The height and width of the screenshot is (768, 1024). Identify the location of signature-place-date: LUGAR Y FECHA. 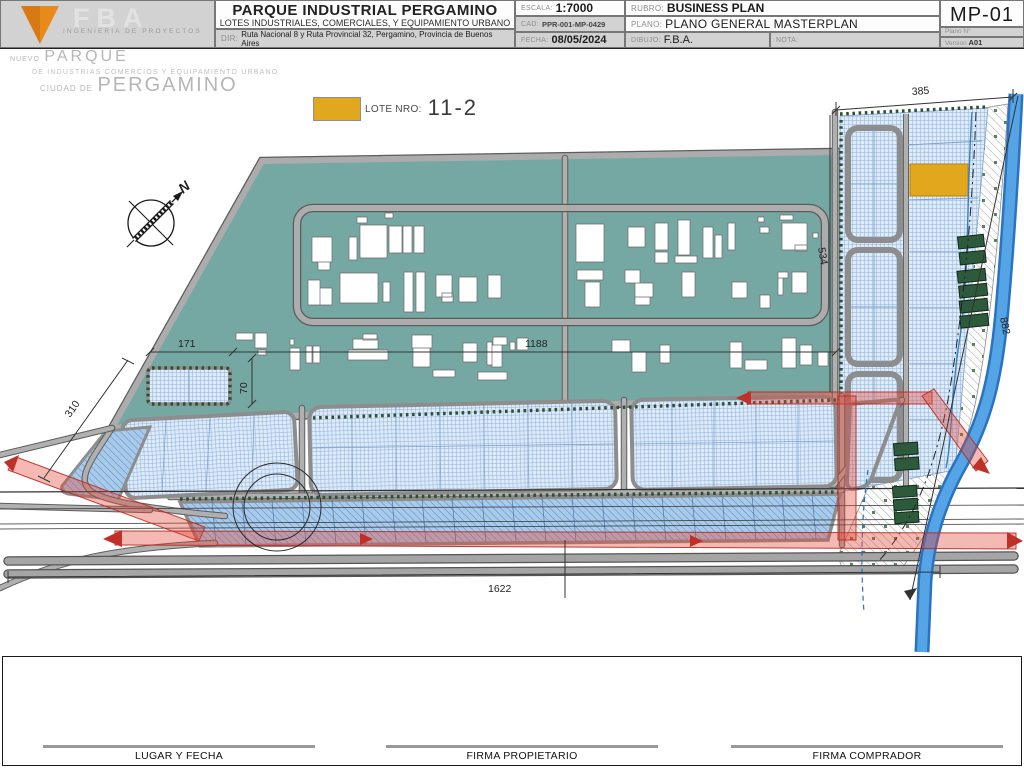
(179, 753).